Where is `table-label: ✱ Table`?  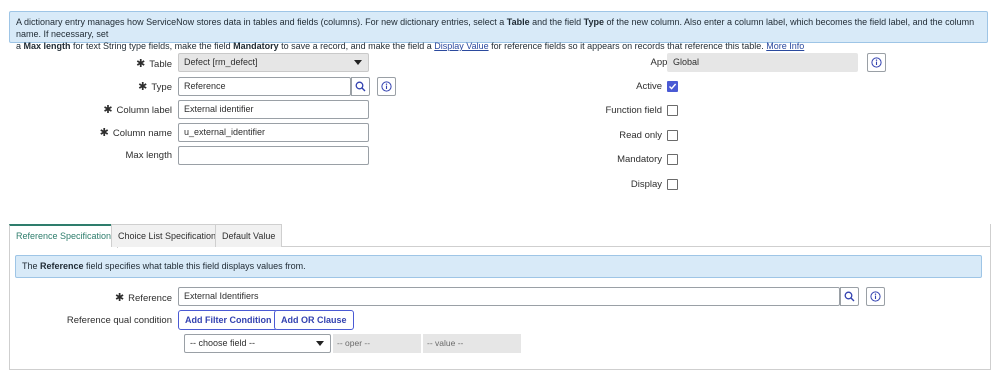
table-label: ✱ Table is located at coordinates (154, 63).